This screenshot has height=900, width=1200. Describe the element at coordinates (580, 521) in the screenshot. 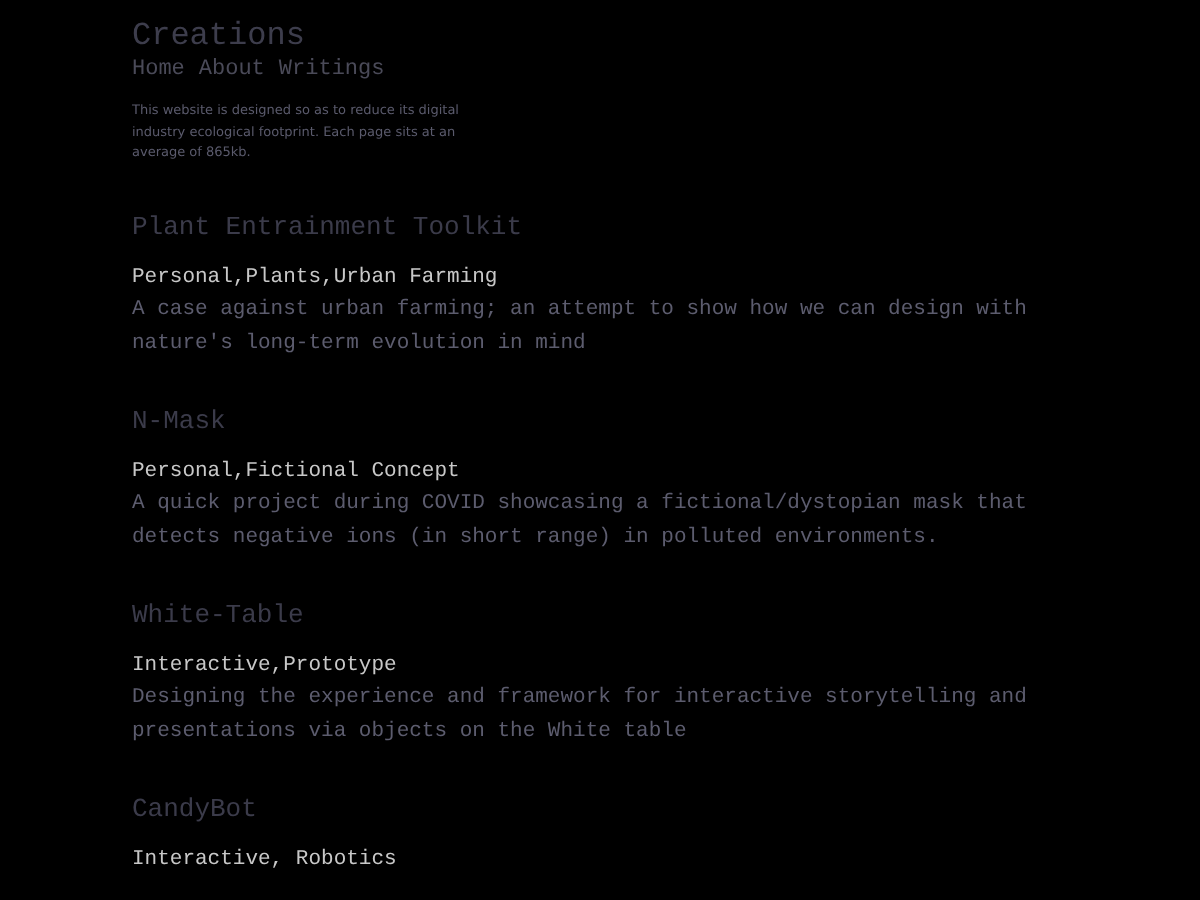

I see `project-description: A quick project during COVID showcasing a fictional/dystopian mask that detects negative ions (in short range) in polluted environments.` at that location.